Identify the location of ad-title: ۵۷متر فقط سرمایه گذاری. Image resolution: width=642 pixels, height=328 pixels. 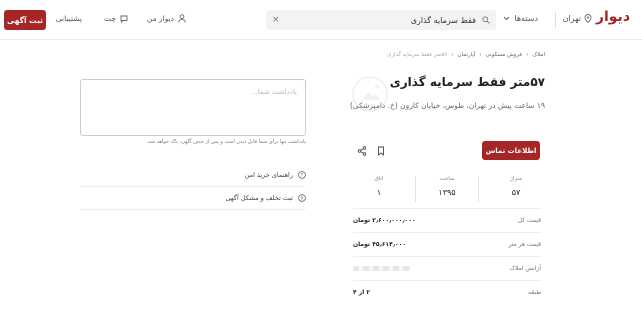
(467, 82).